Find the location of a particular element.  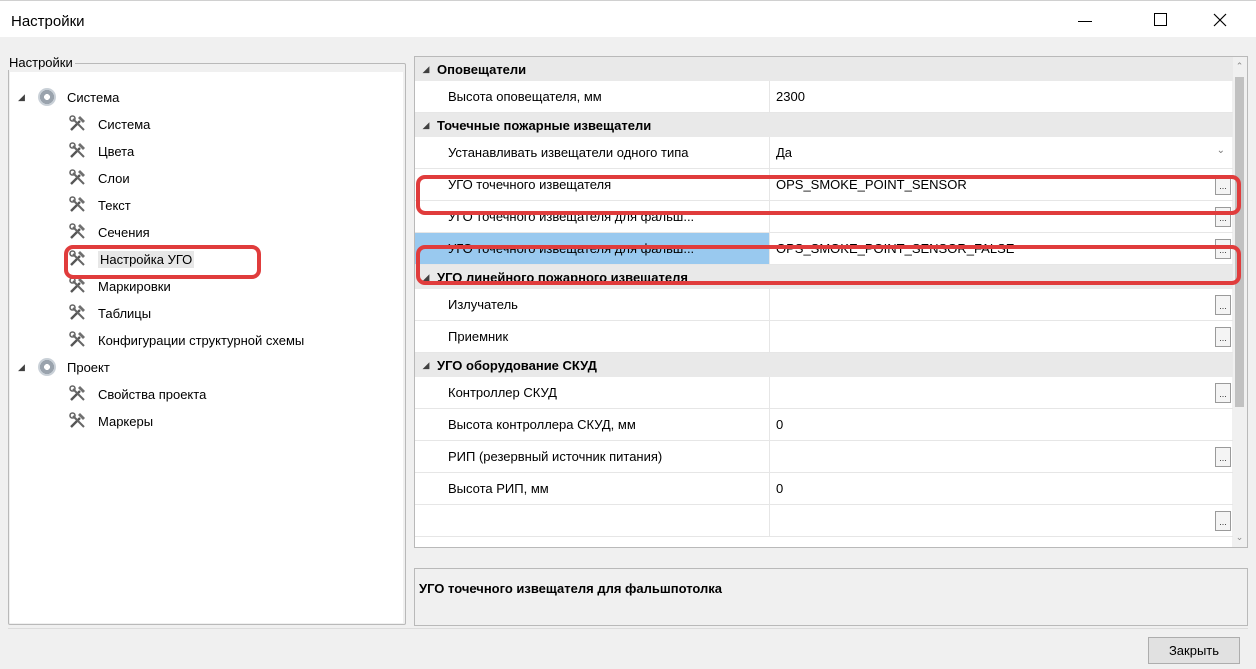

close-button: Закрыть is located at coordinates (1194, 650).